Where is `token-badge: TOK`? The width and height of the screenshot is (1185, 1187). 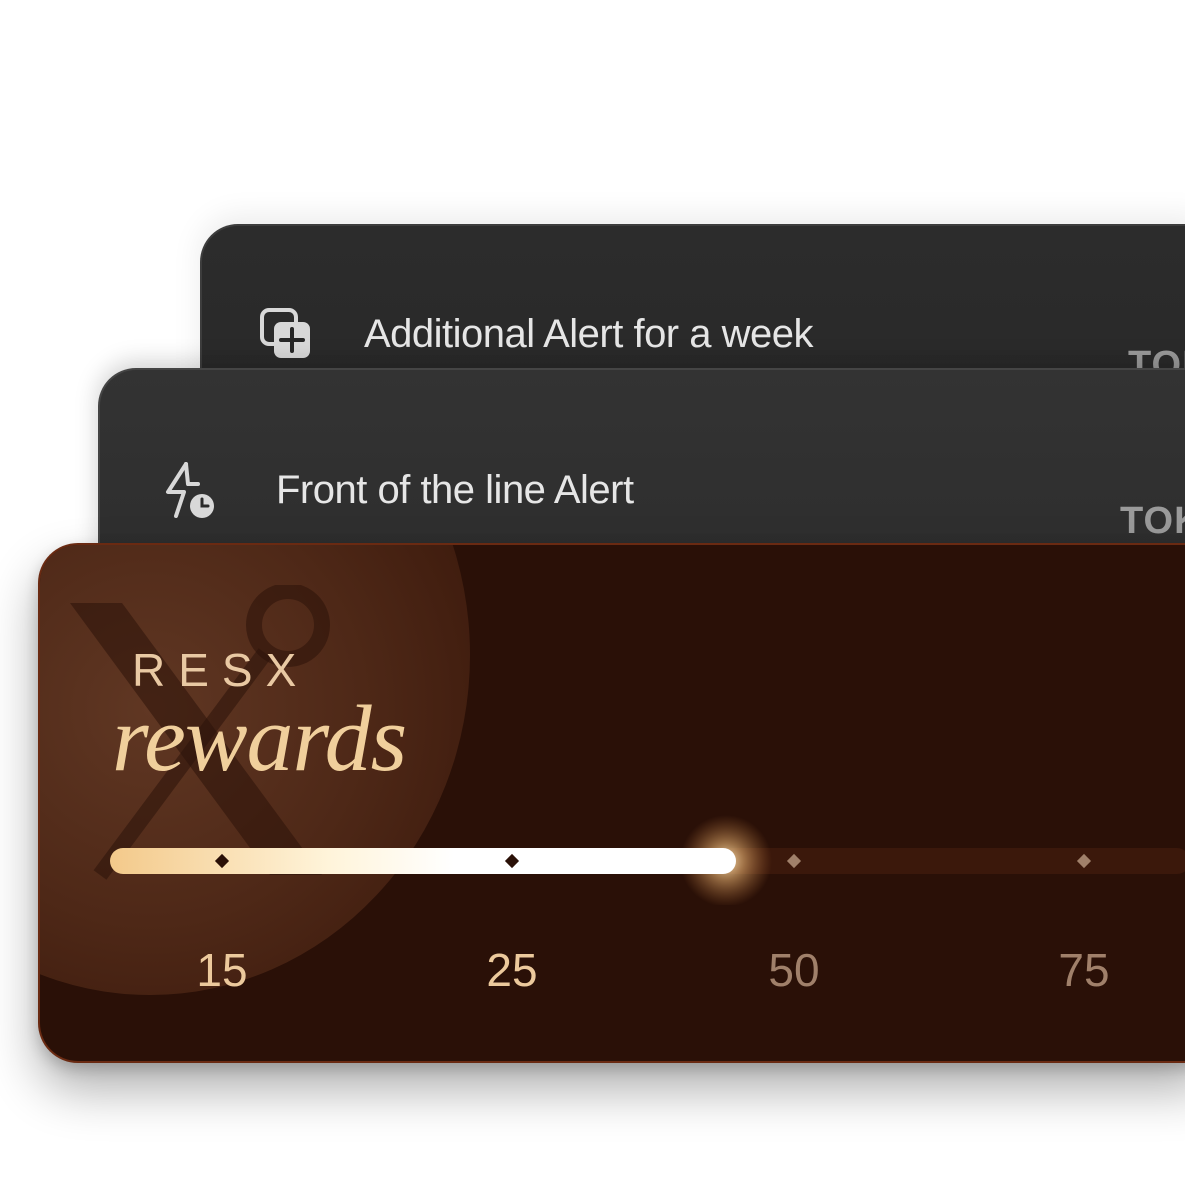
token-badge: TOK is located at coordinates (1152, 521).